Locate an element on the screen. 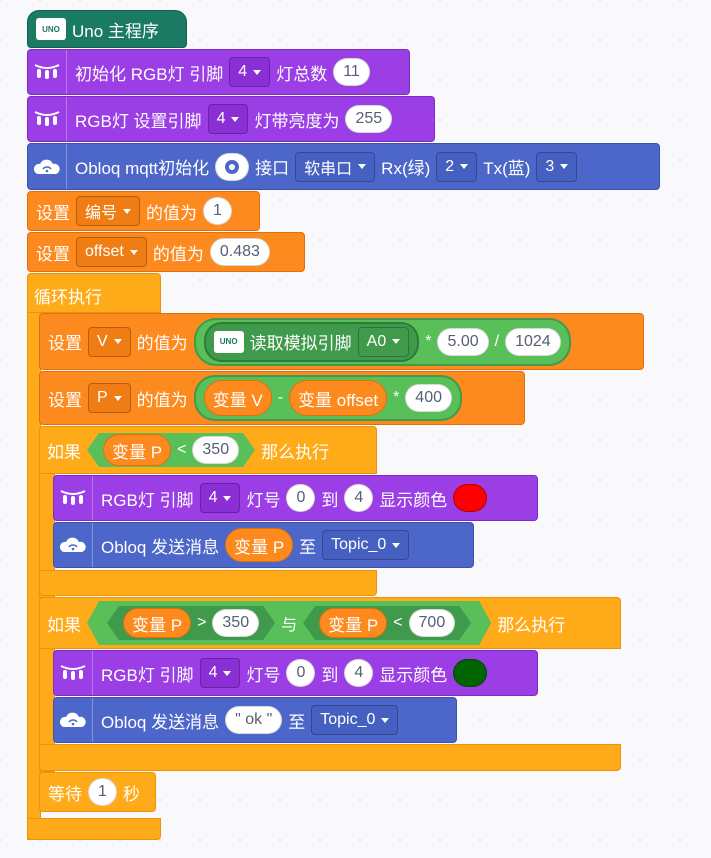  multiplier-input: 5.00 is located at coordinates (463, 341).